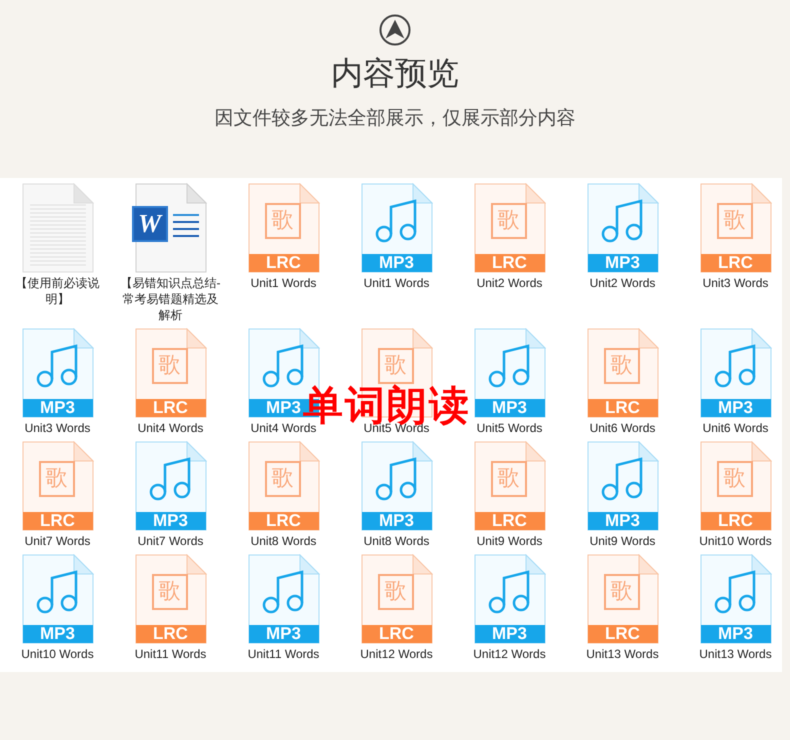  I want to click on document-icon, so click(58, 228).